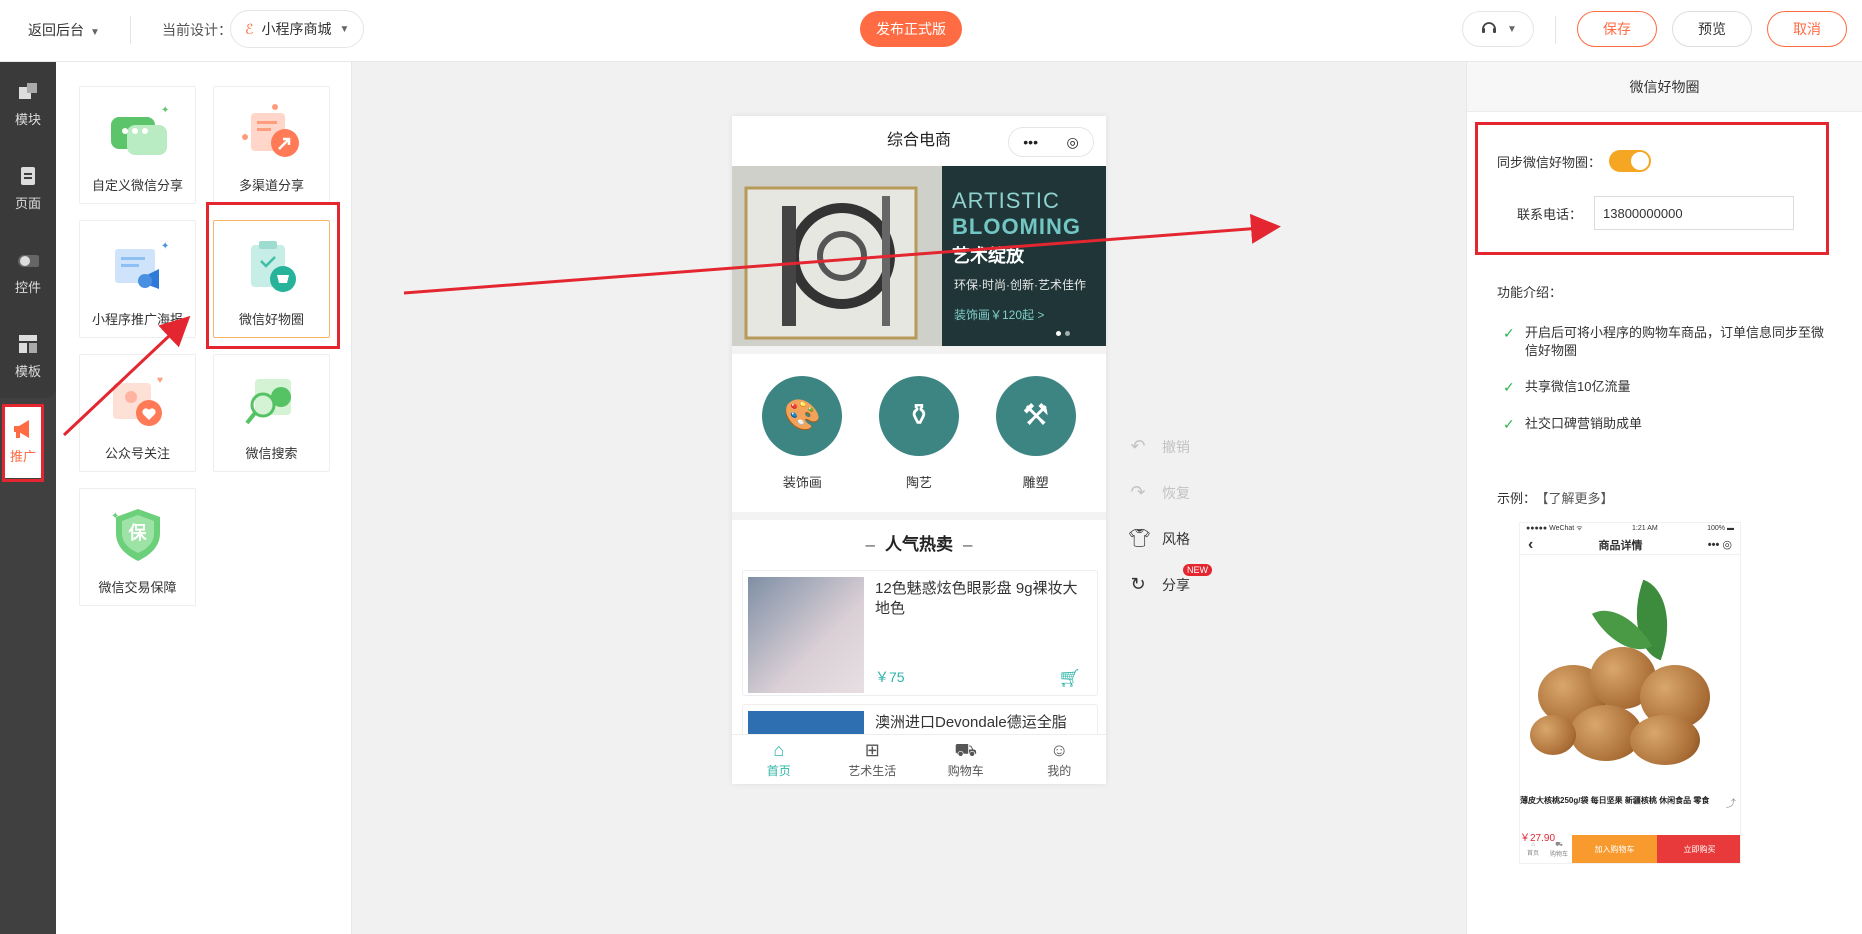  I want to click on more-icon: •••, so click(1030, 142).